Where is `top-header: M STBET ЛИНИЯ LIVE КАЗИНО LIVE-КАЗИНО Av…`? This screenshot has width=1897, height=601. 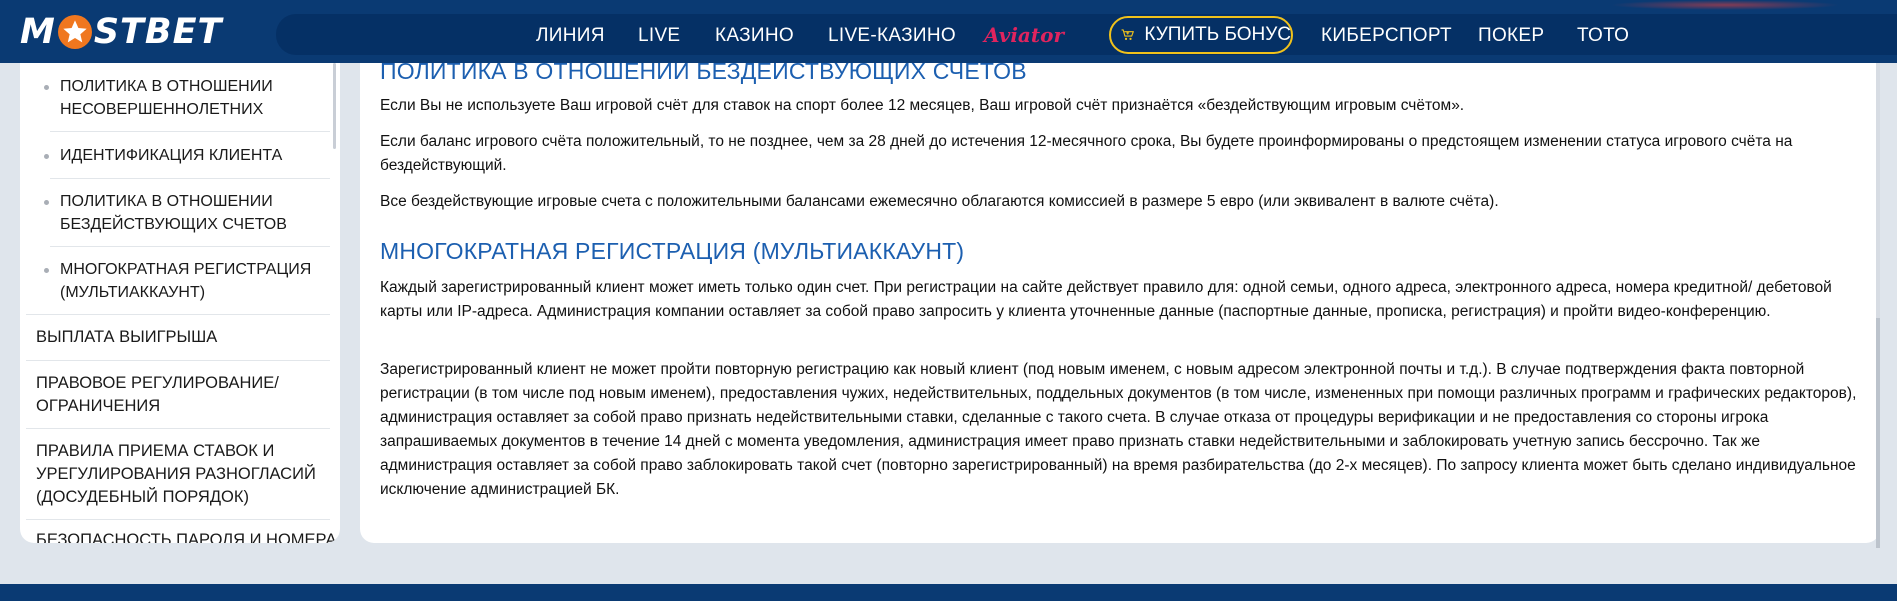 top-header: M STBET ЛИНИЯ LIVE КАЗИНО LIVE-КАЗИНО Av… is located at coordinates (948, 31).